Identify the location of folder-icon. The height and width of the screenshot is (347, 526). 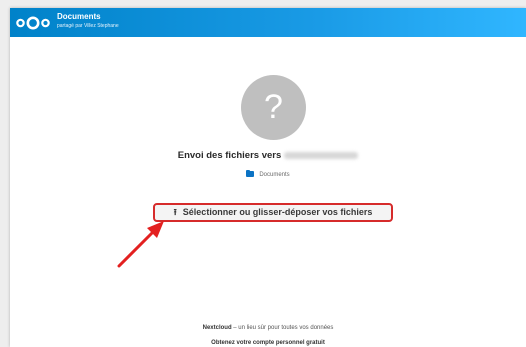
(250, 173).